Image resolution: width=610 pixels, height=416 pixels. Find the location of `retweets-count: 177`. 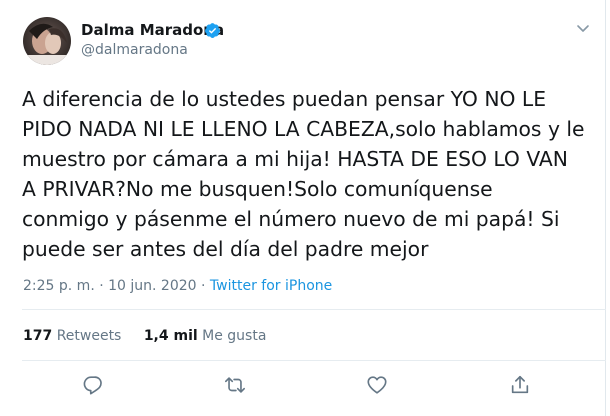

retweets-count: 177 is located at coordinates (38, 336).